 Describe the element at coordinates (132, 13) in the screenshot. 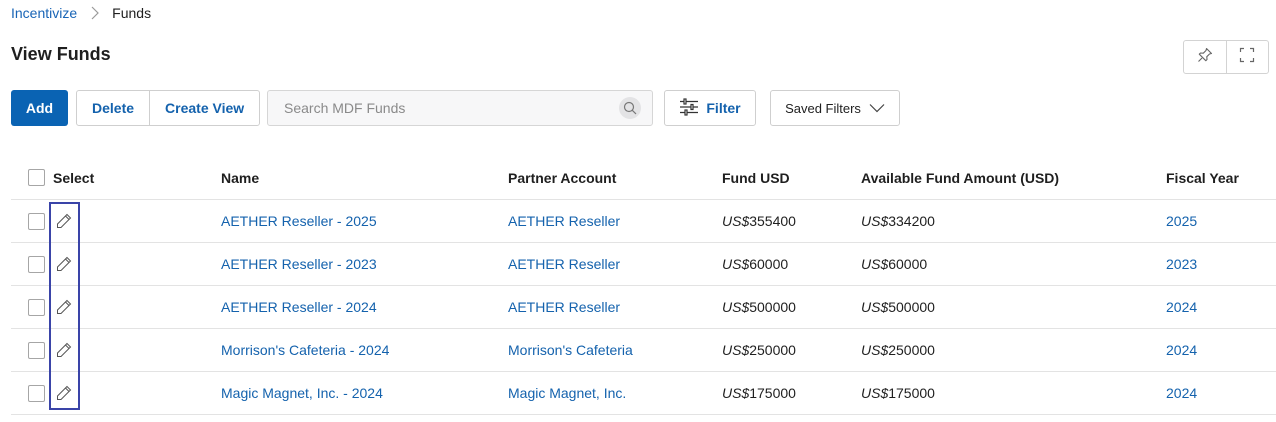

I see `breadcrumb-current: Funds` at that location.